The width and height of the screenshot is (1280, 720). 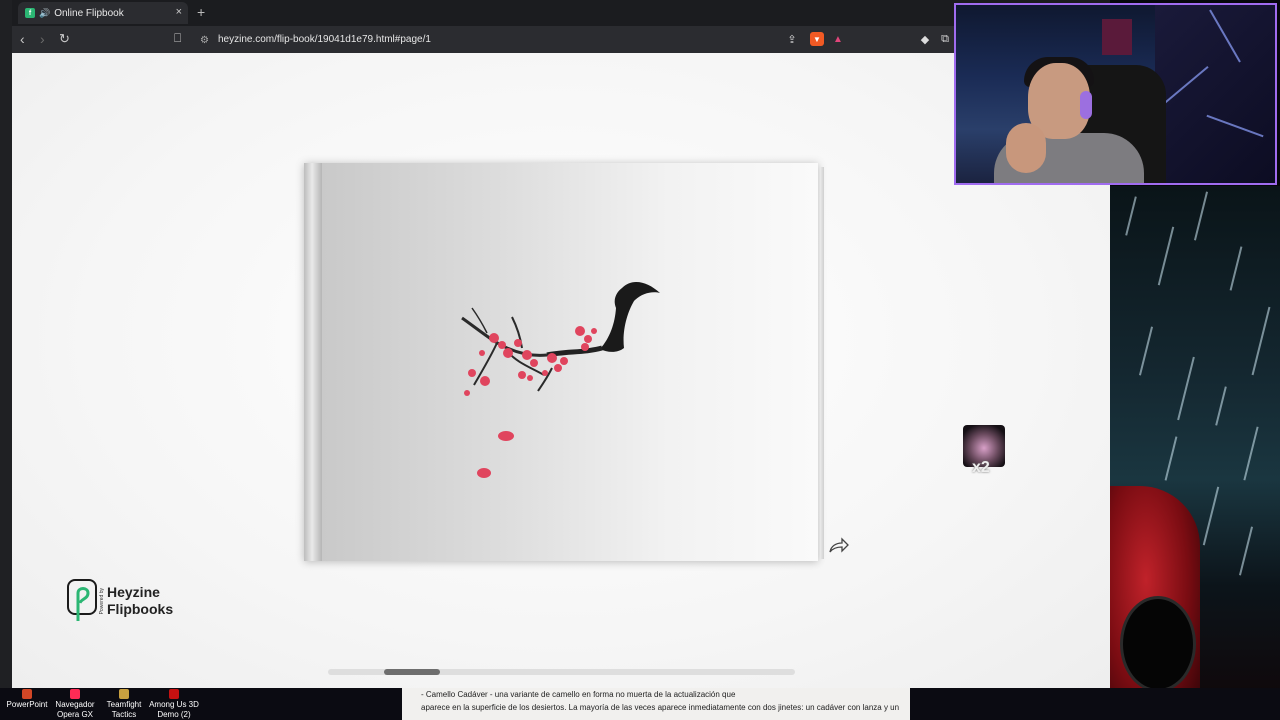 I want to click on logo-line-2: Flipbooks, so click(x=140, y=609).